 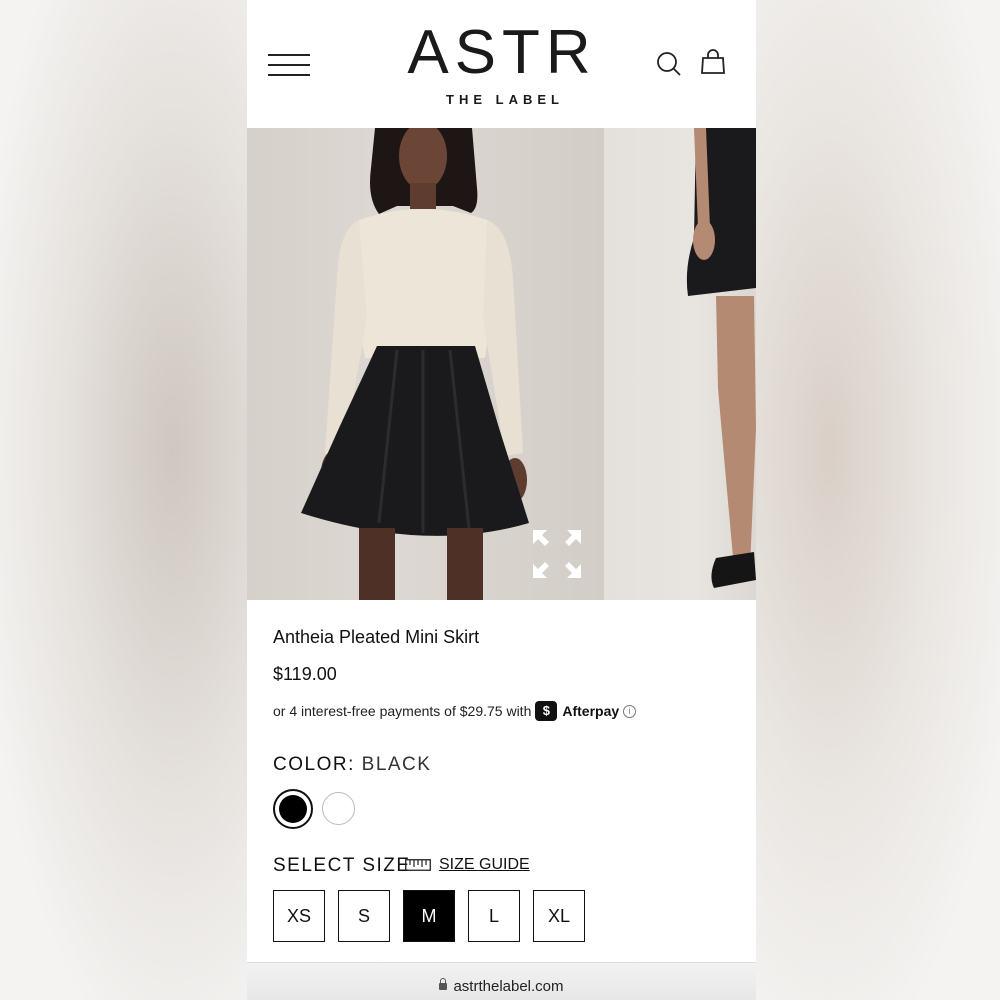 What do you see at coordinates (443, 984) in the screenshot?
I see `lock-icon` at bounding box center [443, 984].